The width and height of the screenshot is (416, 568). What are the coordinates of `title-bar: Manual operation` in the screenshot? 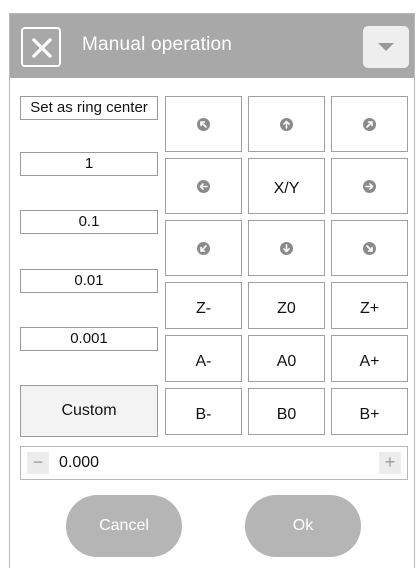 It's located at (212, 46).